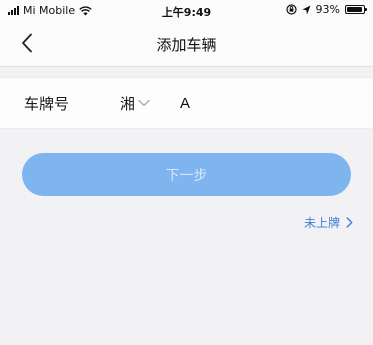  What do you see at coordinates (306, 9) in the screenshot?
I see `location-arrow-icon` at bounding box center [306, 9].